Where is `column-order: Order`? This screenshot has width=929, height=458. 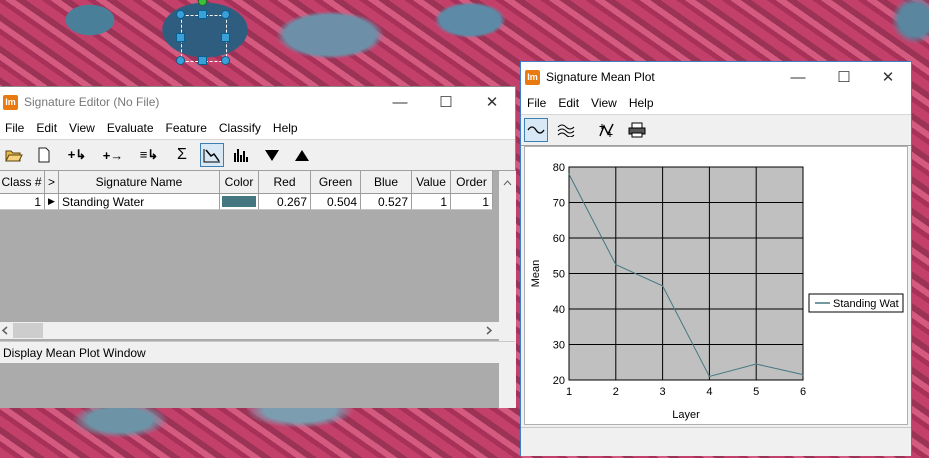
column-order: Order is located at coordinates (472, 182).